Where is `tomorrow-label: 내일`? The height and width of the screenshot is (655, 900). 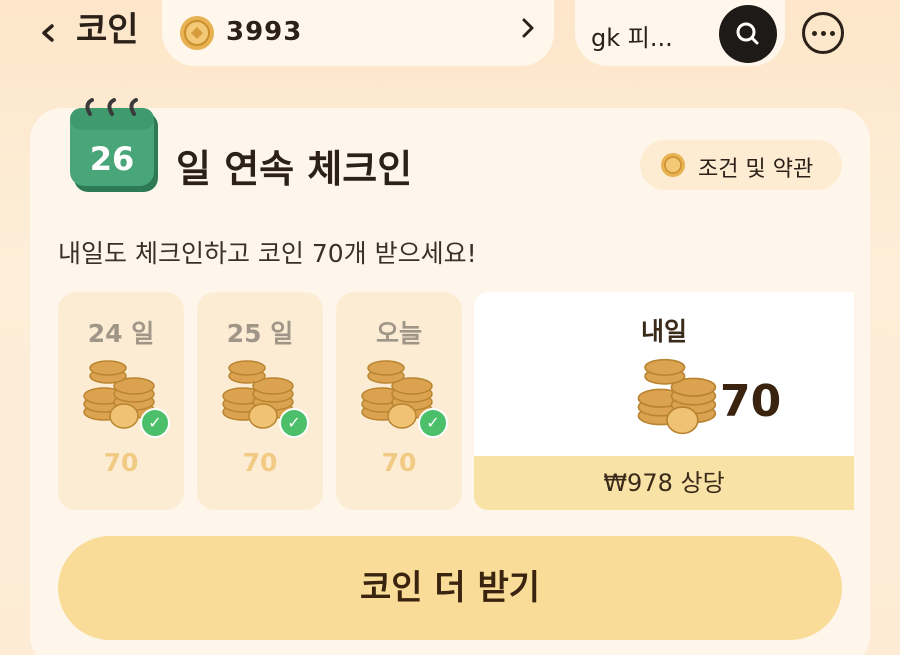 tomorrow-label: 내일 is located at coordinates (663, 331).